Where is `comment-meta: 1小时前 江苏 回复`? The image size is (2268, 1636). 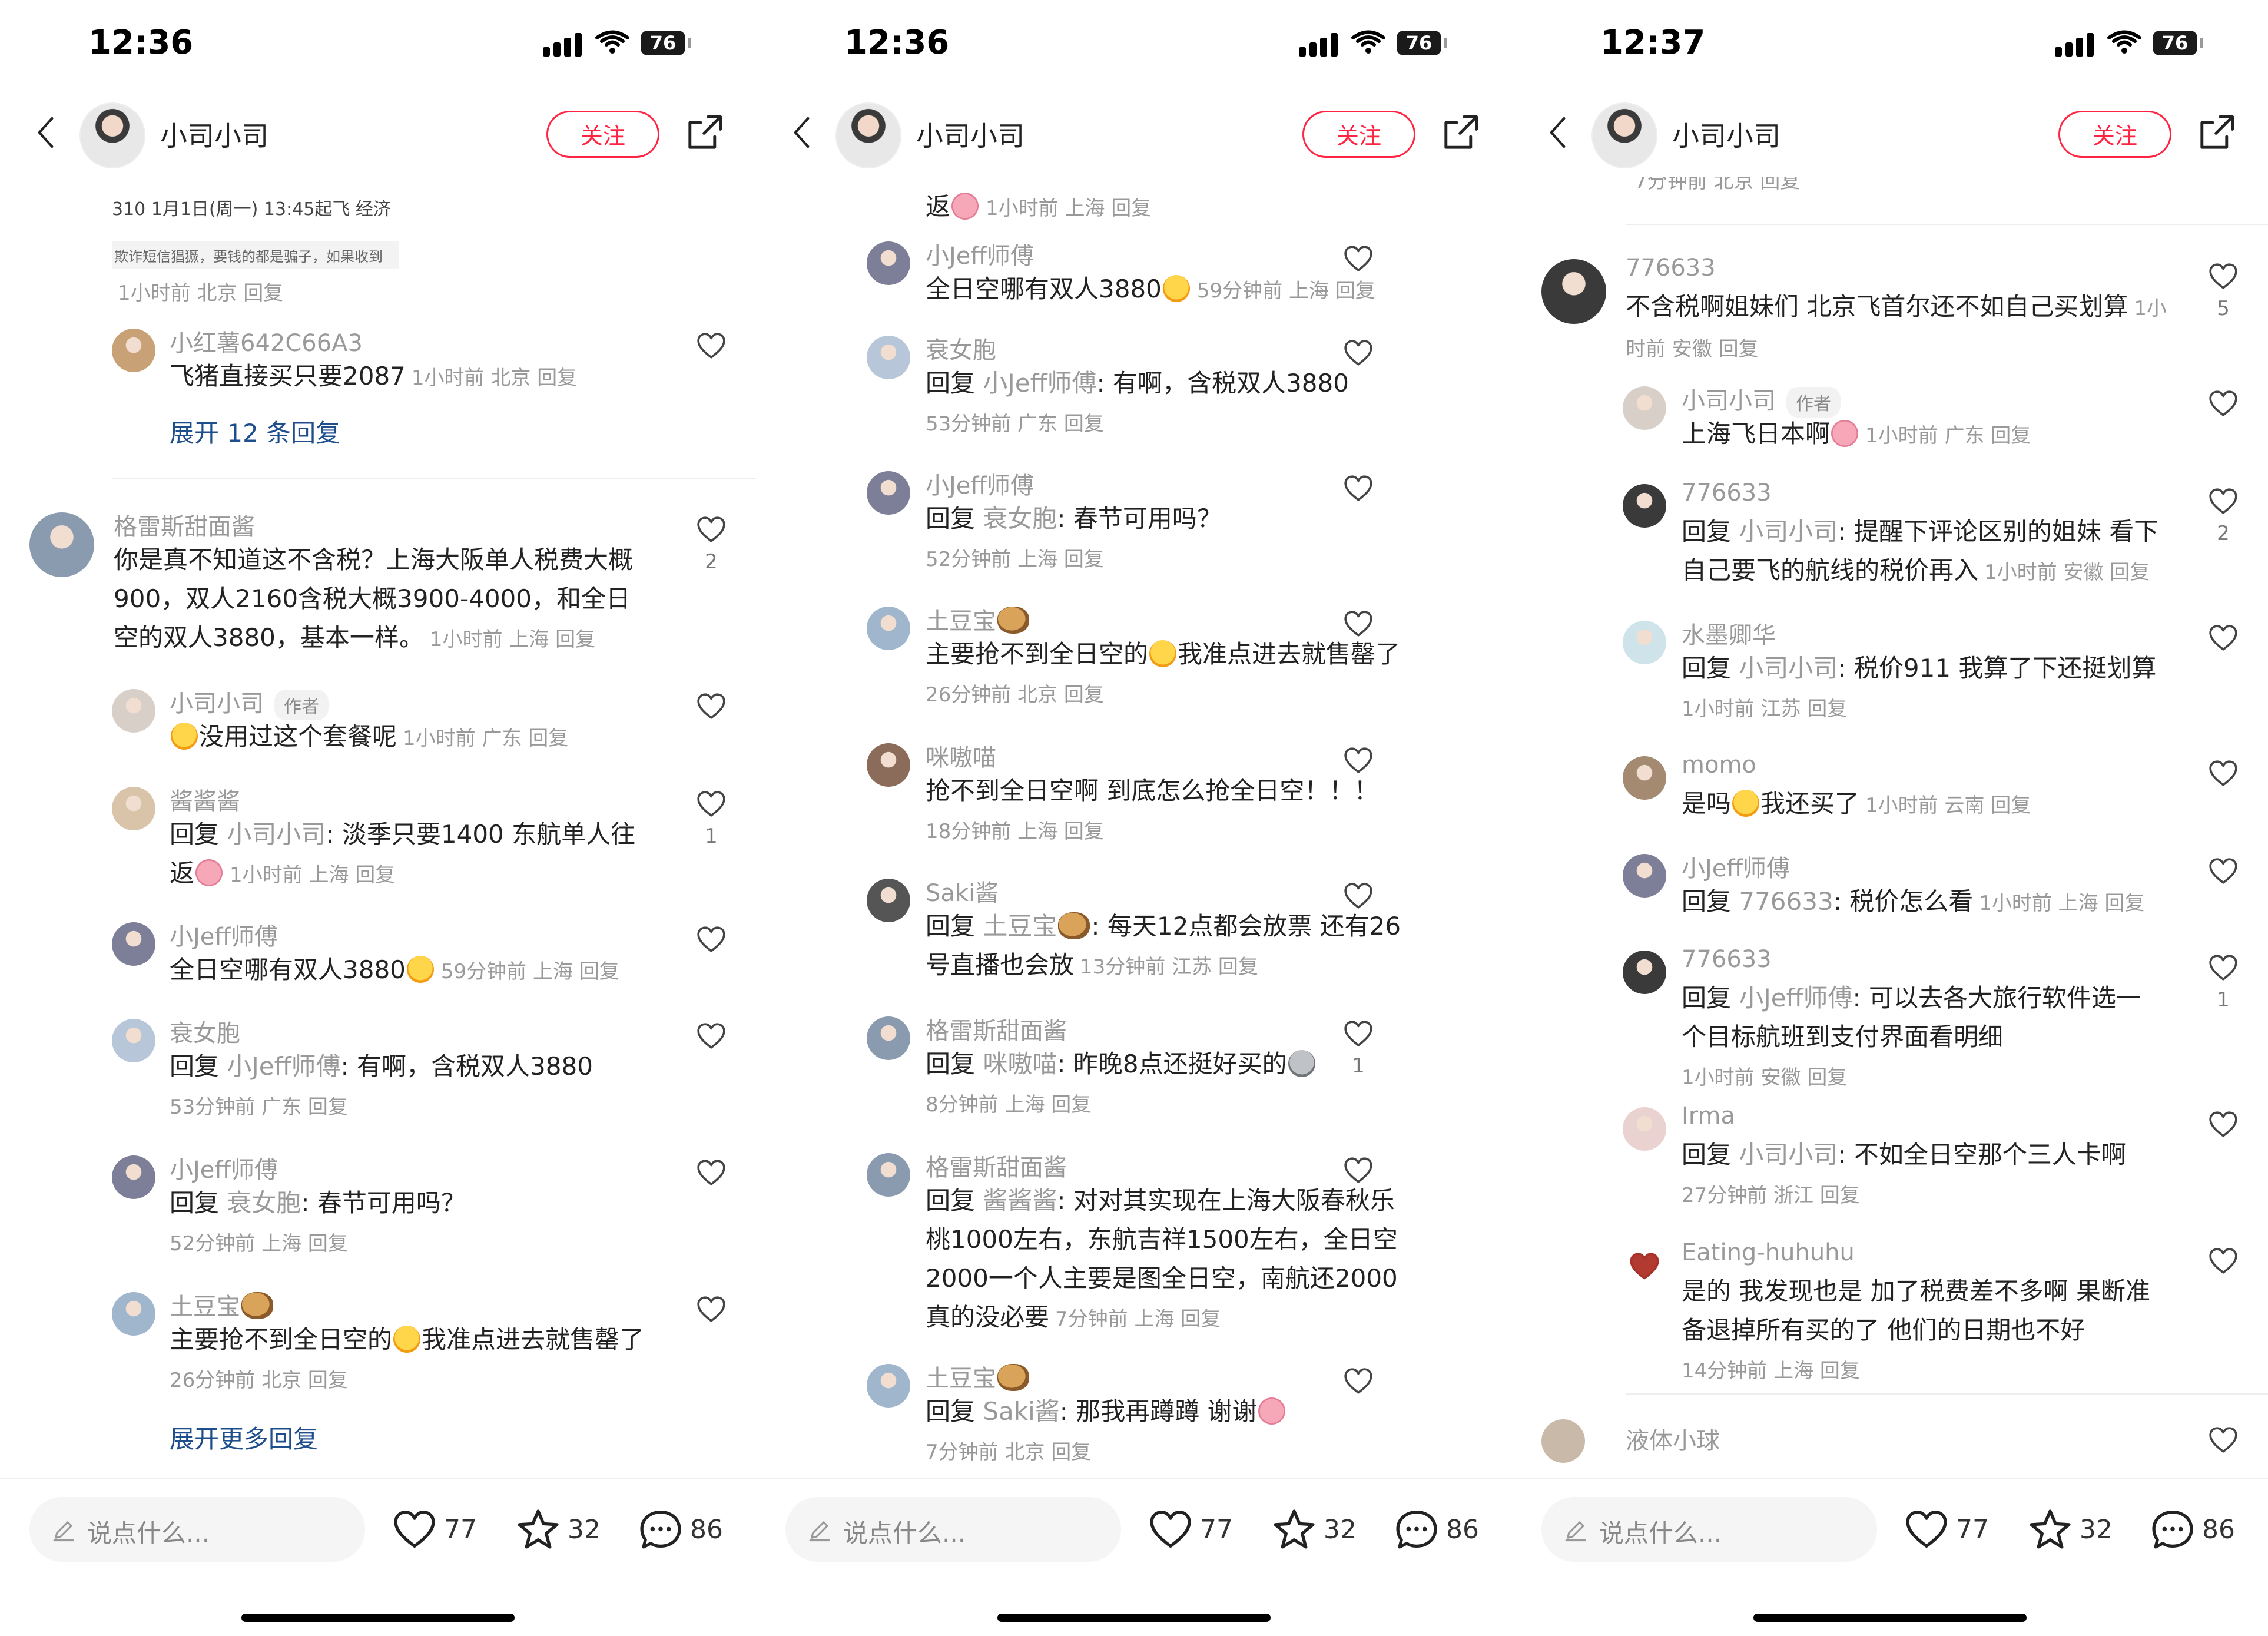 comment-meta: 1小时前 江苏 回复 is located at coordinates (1764, 709).